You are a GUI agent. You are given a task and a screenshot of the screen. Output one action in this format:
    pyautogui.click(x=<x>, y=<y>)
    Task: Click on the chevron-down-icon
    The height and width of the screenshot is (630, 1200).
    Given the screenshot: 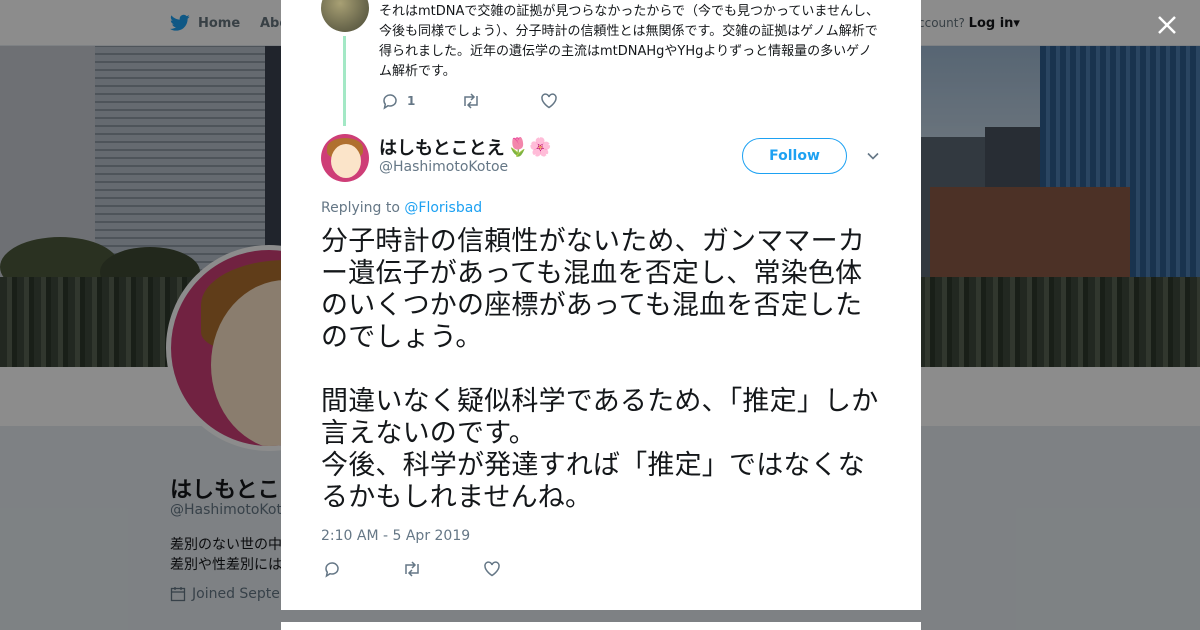 What is the action you would take?
    pyautogui.click(x=873, y=156)
    